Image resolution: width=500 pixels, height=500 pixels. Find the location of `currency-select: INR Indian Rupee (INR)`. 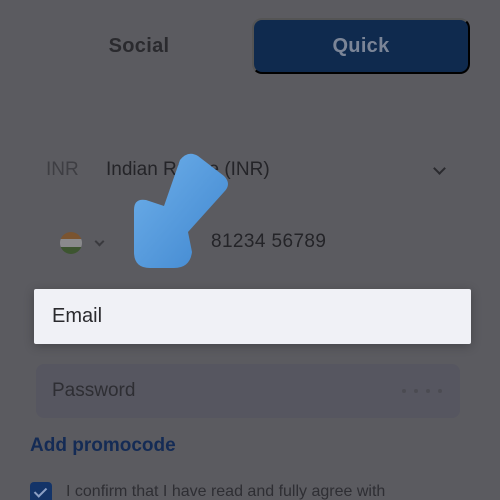

currency-select: INR Indian Rupee (INR) is located at coordinates (246, 170).